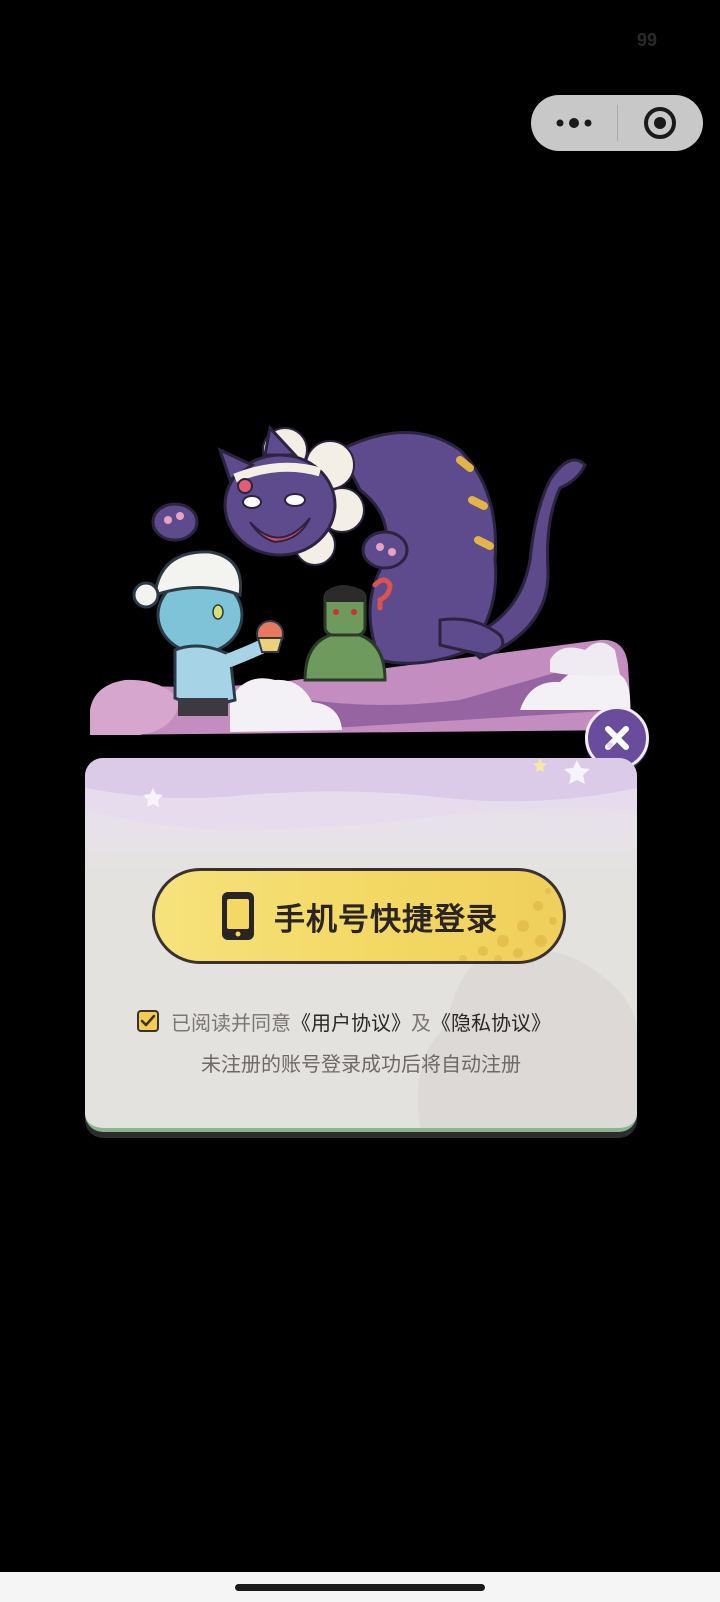 This screenshot has width=720, height=1602. What do you see at coordinates (361, 579) in the screenshot?
I see `cartoon-illustration` at bounding box center [361, 579].